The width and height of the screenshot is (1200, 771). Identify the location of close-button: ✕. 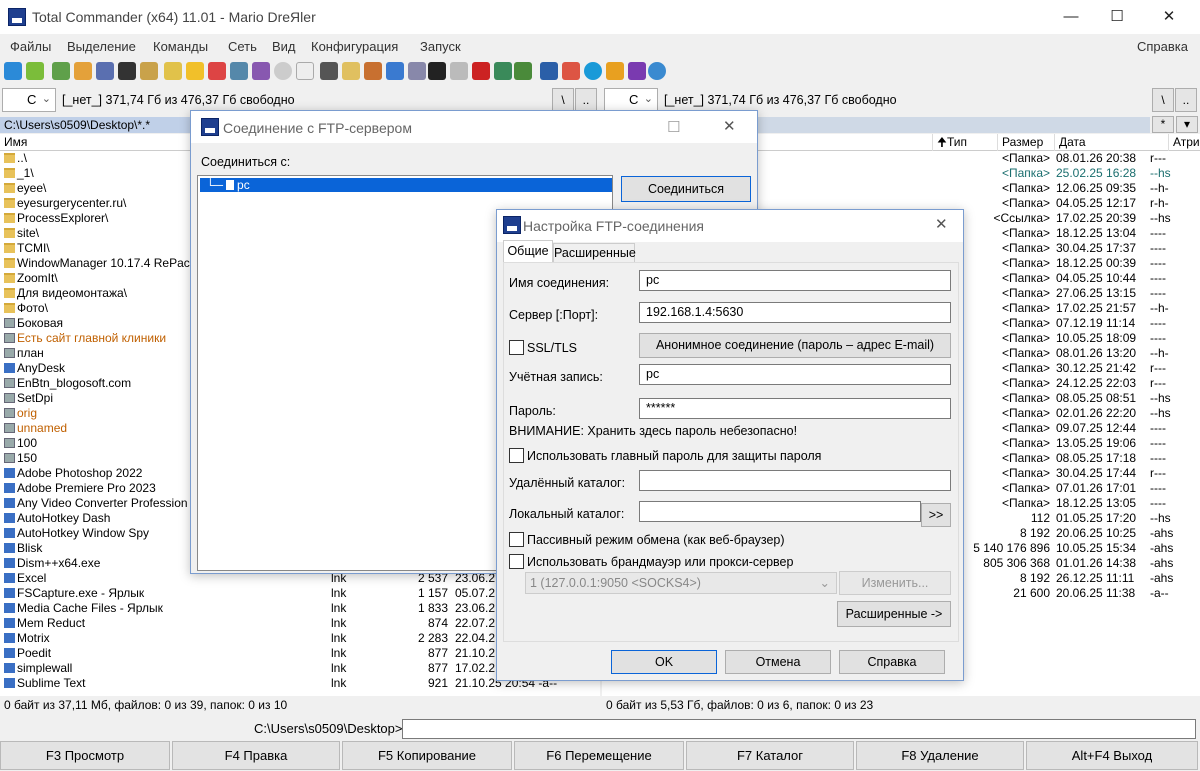
(1169, 17).